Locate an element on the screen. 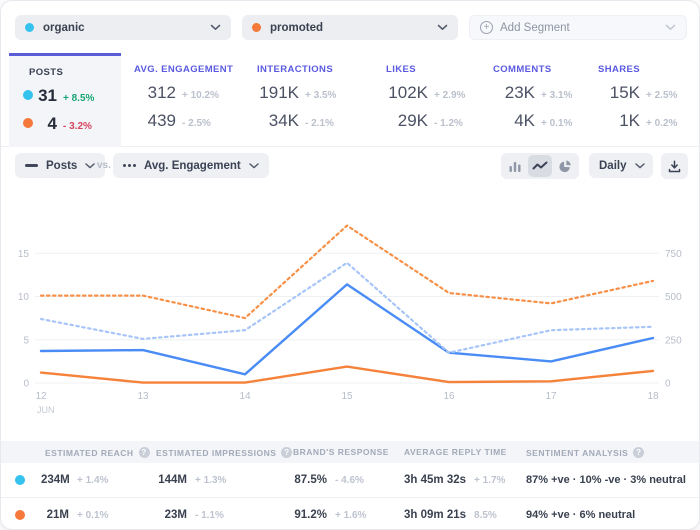 The width and height of the screenshot is (700, 530). metric-row: 4 - 3.2% is located at coordinates (63, 124).